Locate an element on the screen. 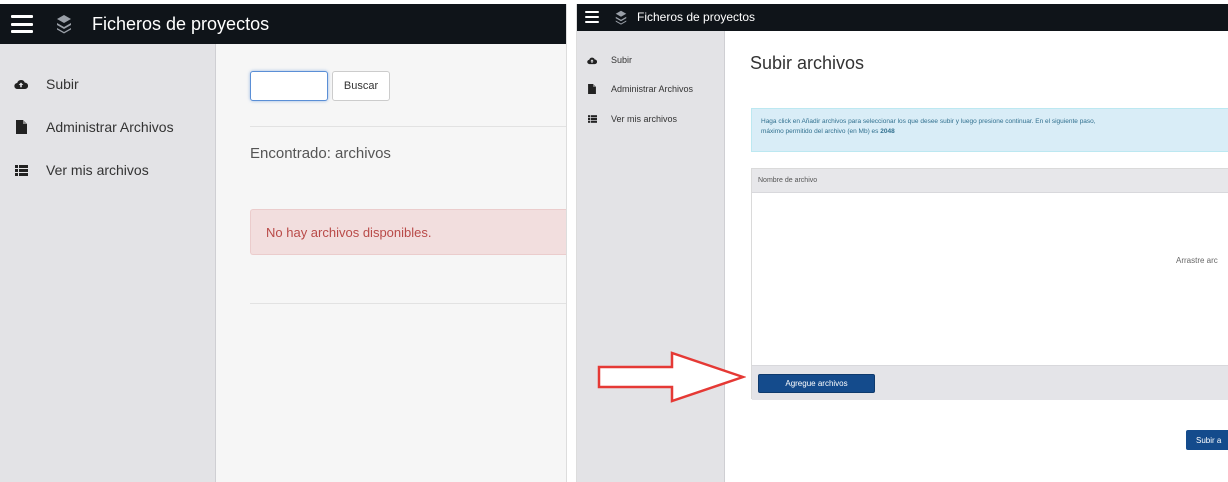 The height and width of the screenshot is (482, 1228). empty-files-alert: No hay archivos disponibles. is located at coordinates (408, 232).